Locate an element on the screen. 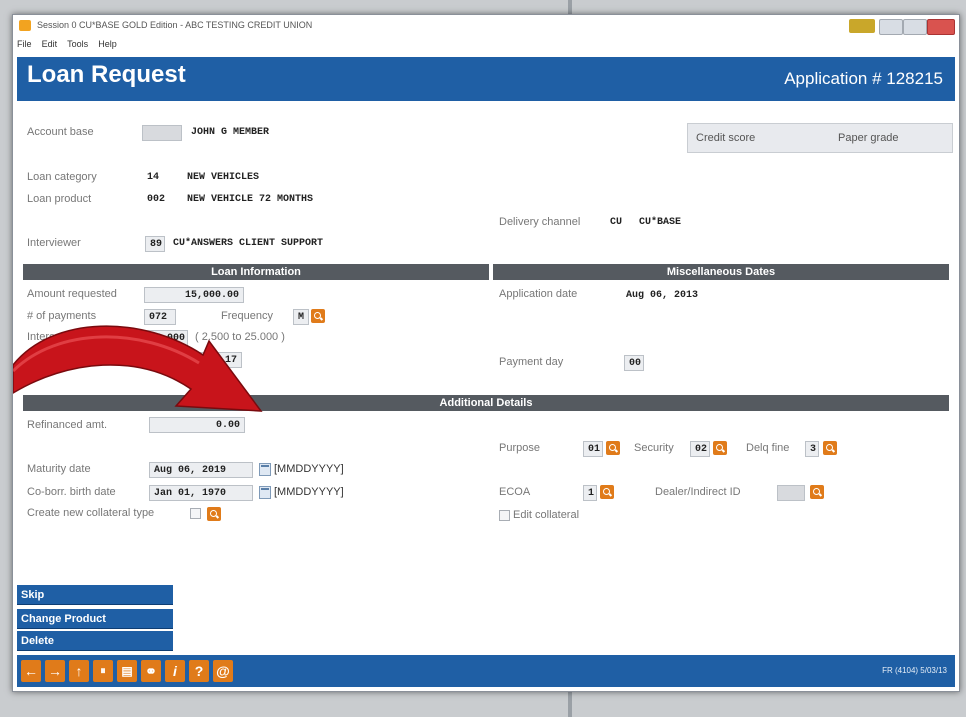  delete-button: Delete is located at coordinates (95, 641).